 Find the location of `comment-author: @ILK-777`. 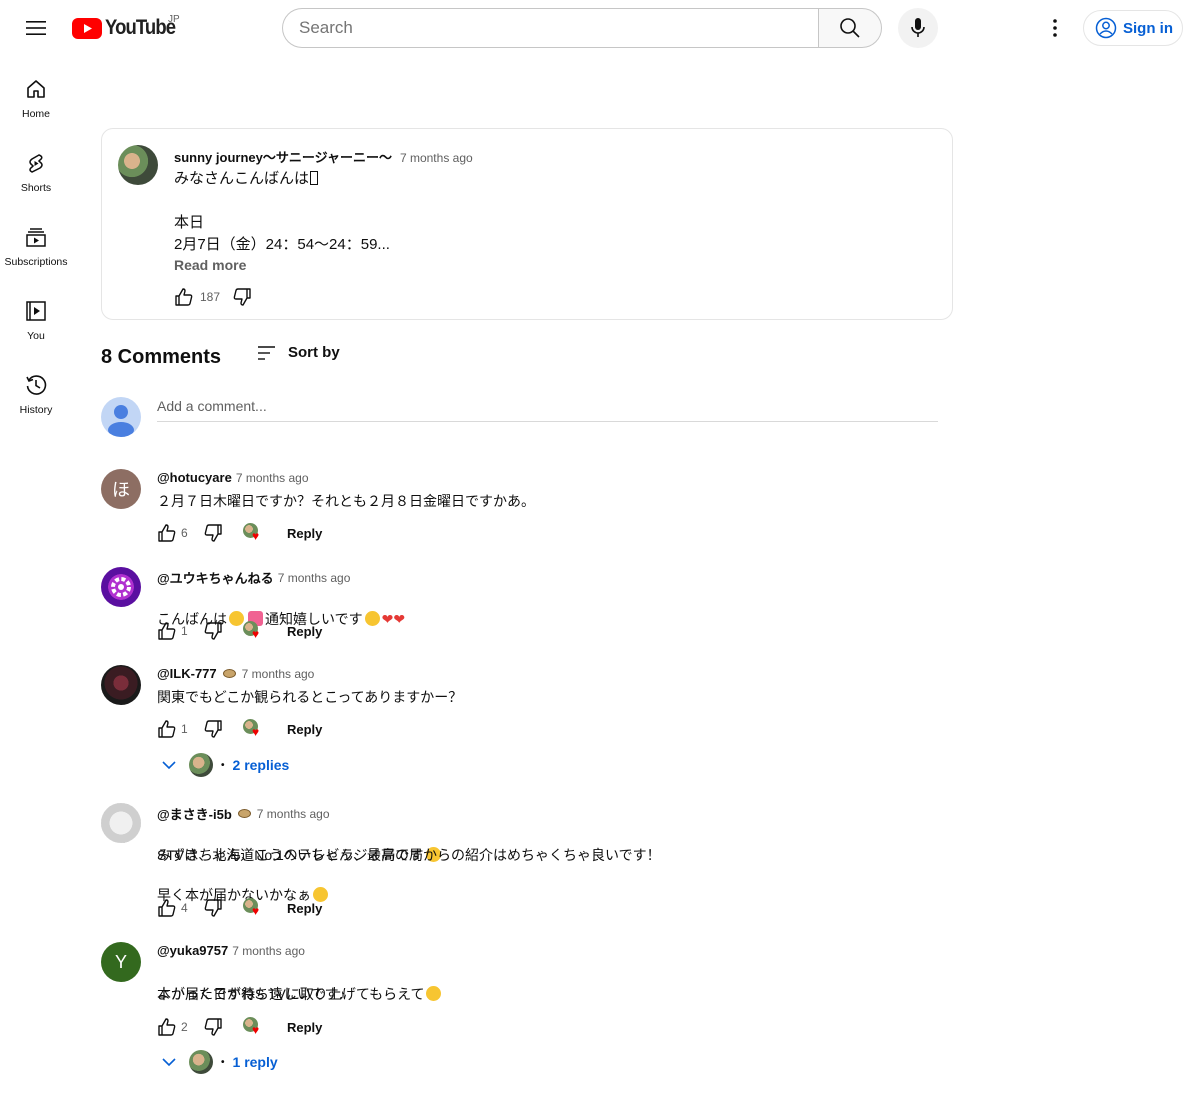

comment-author: @ILK-777 is located at coordinates (187, 673).